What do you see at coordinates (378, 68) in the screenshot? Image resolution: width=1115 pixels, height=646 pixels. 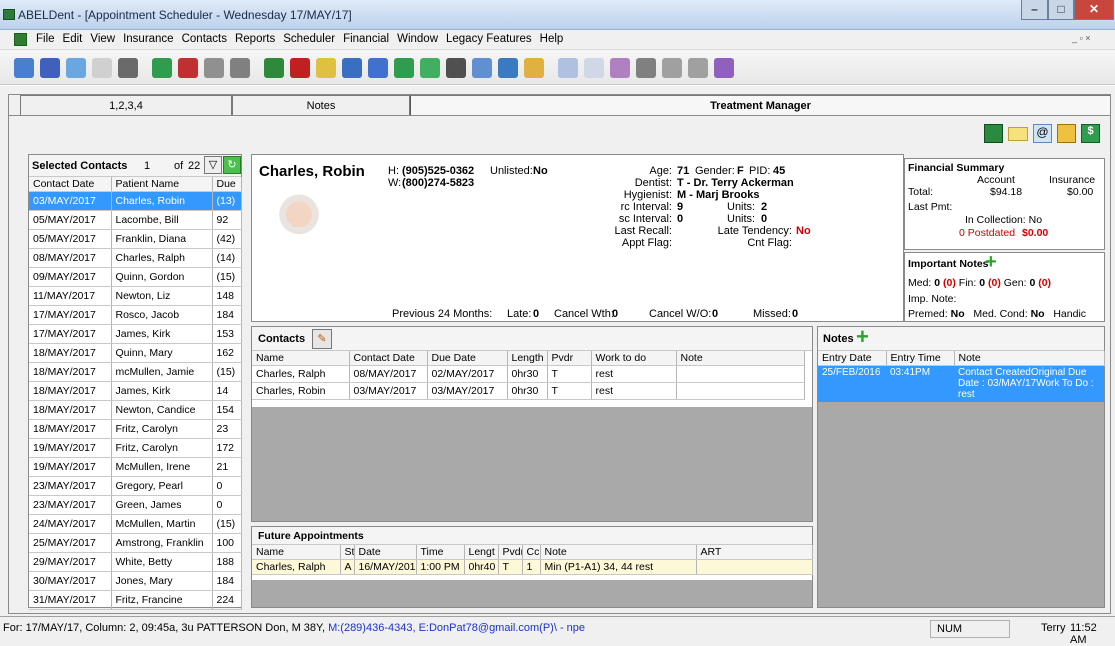 I see `ledger-icon` at bounding box center [378, 68].